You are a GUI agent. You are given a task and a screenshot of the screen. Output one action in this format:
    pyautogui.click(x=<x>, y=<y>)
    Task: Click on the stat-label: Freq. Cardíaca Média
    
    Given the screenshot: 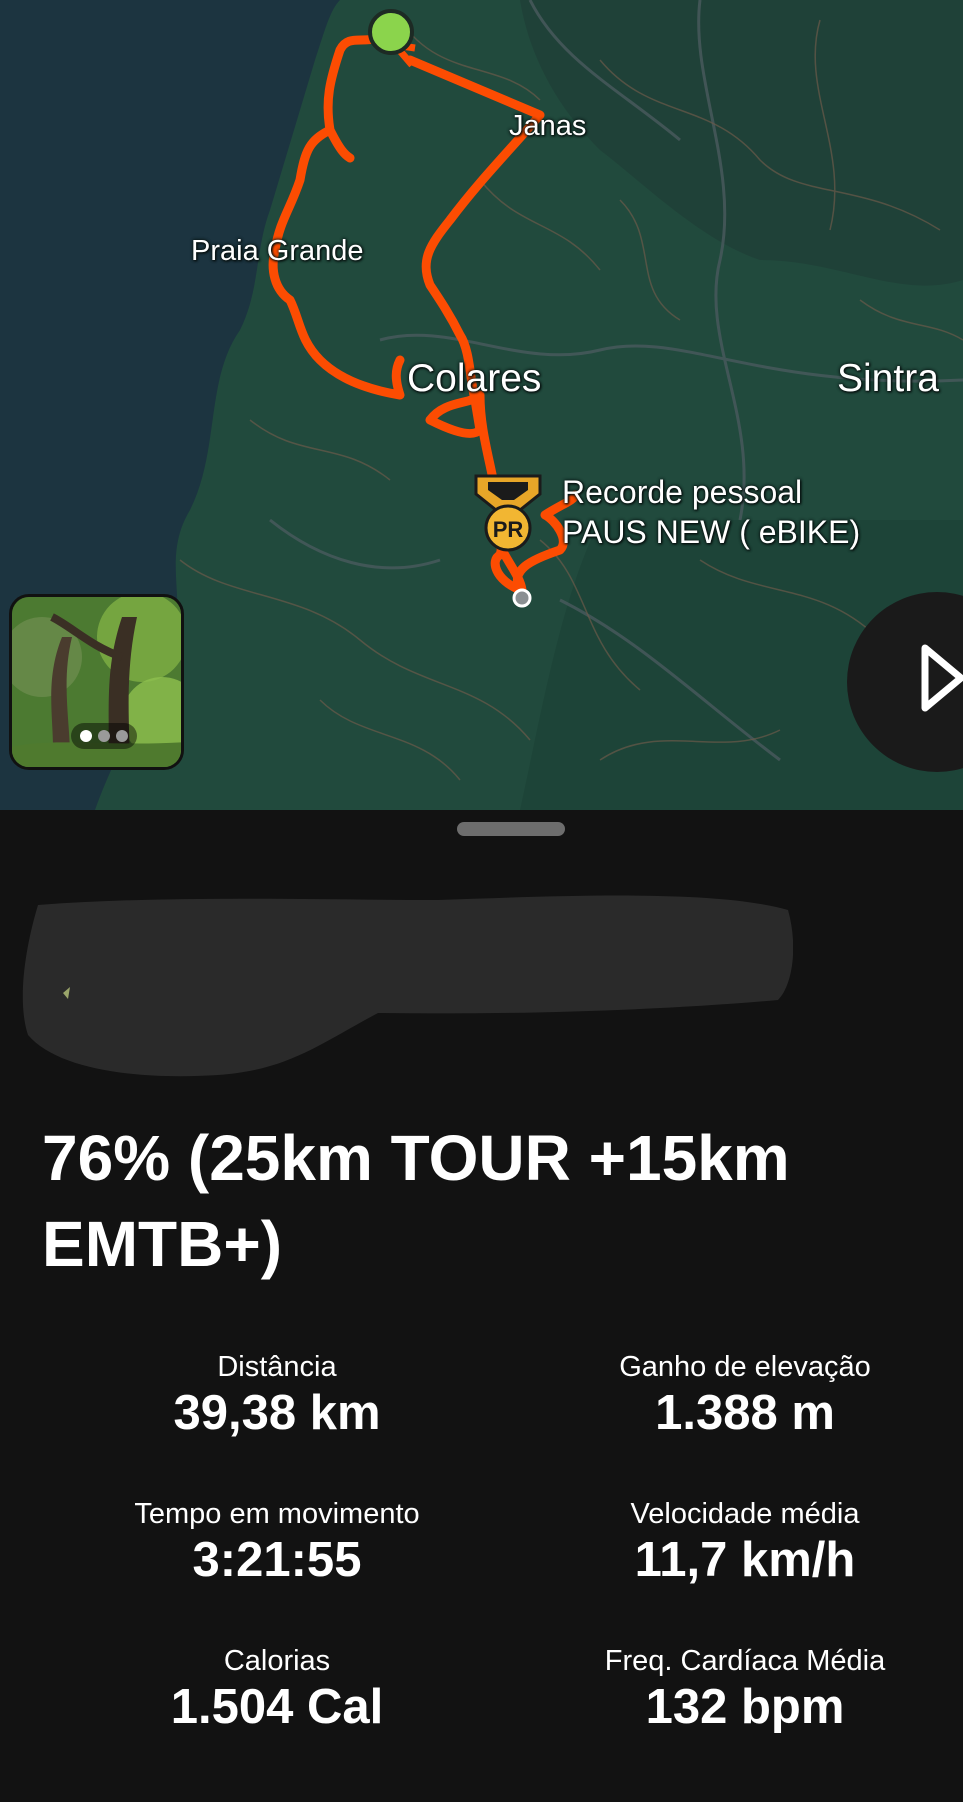 What is the action you would take?
    pyautogui.click(x=745, y=1661)
    